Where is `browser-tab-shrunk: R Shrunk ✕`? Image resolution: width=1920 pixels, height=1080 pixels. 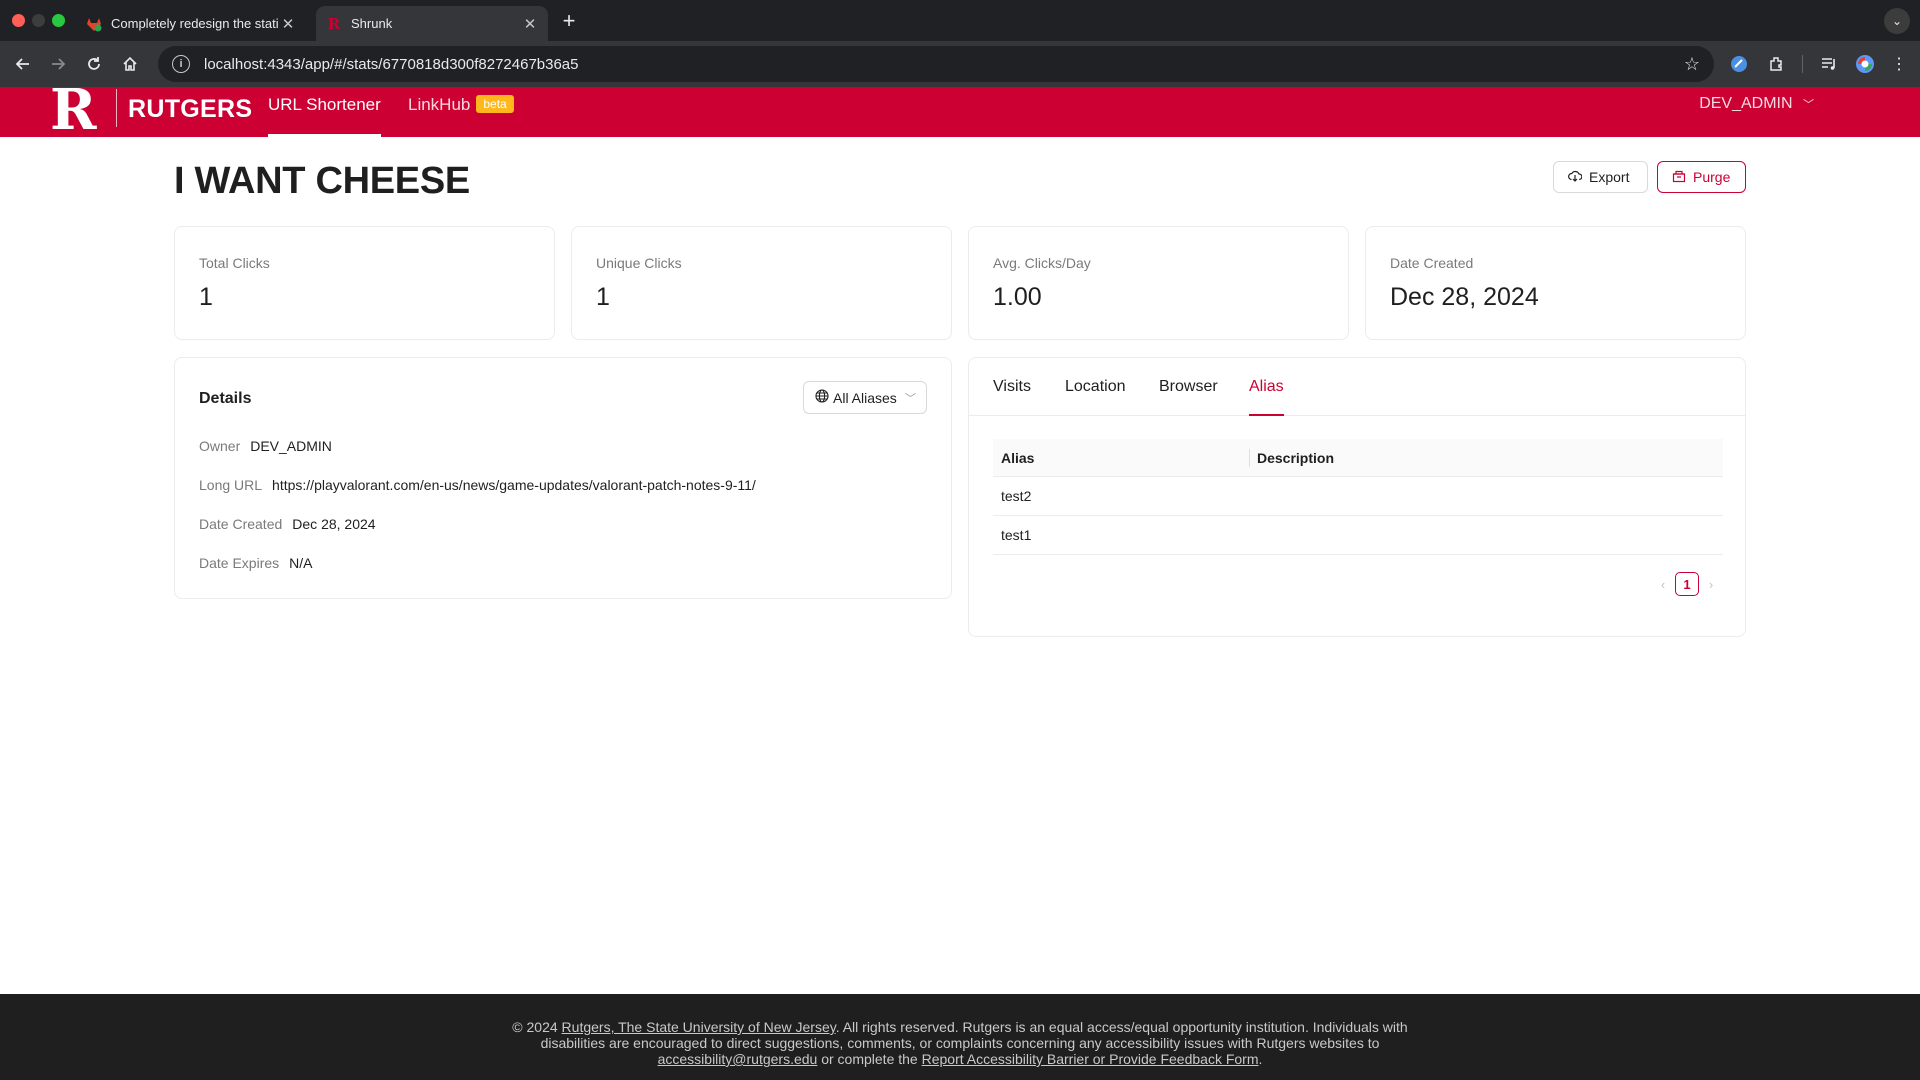 browser-tab-shrunk: R Shrunk ✕ is located at coordinates (432, 23).